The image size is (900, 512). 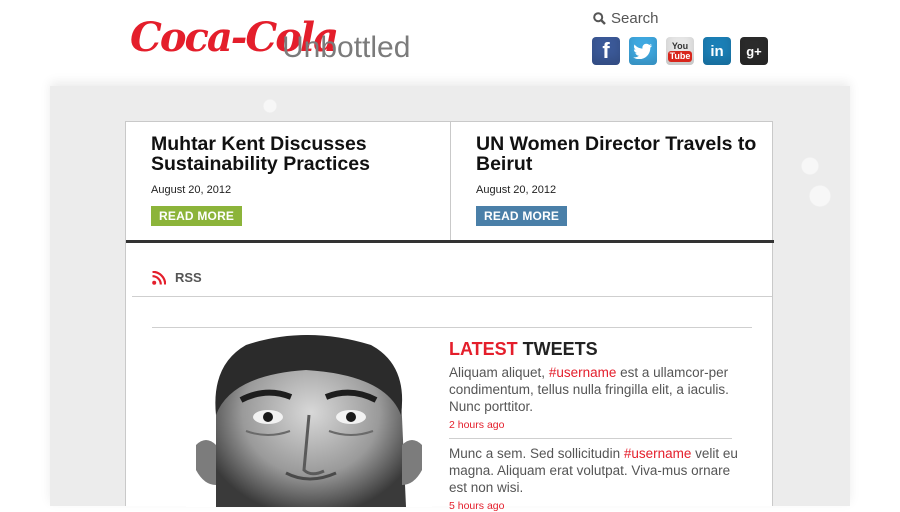 I want to click on tweet-time: 2 hours ago, so click(x=594, y=425).